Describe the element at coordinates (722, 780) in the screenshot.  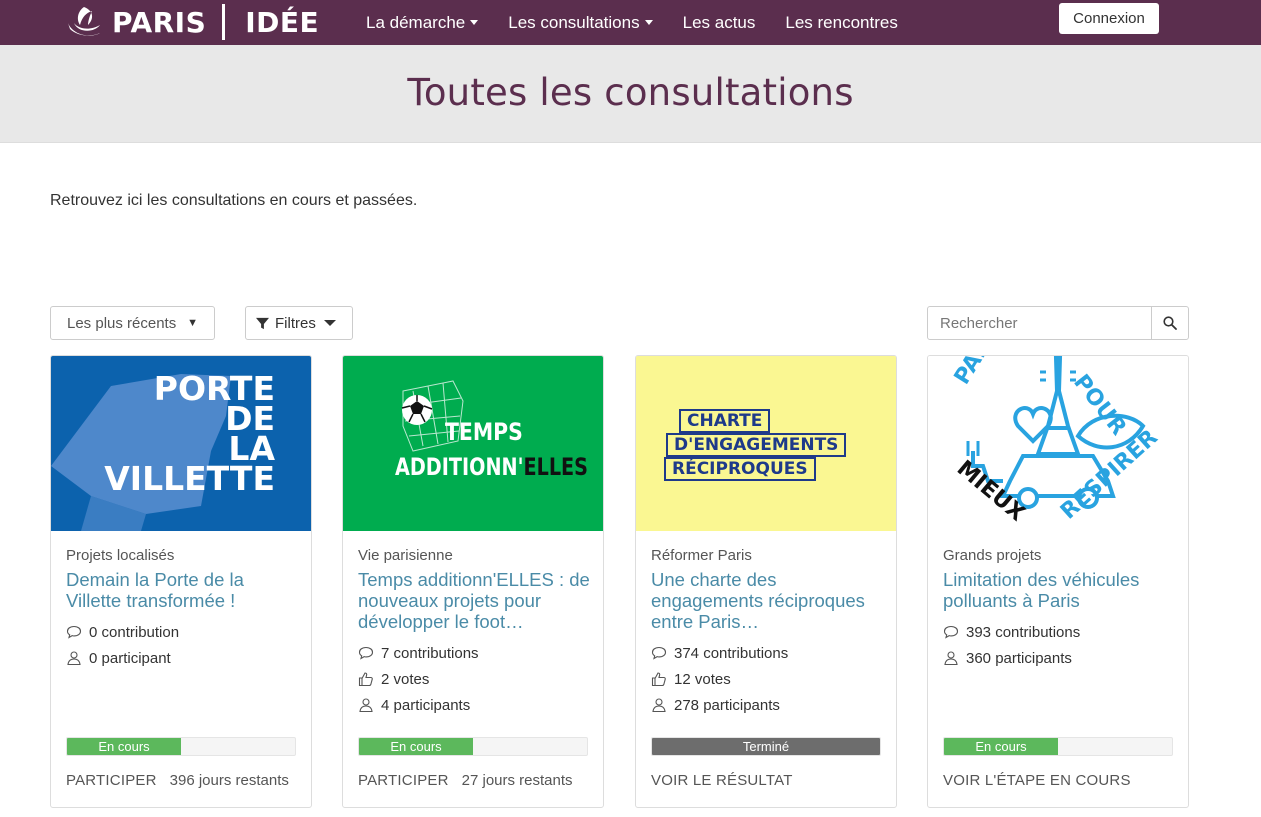
I see `view-result-link: VOIR LE RÉSULTAT` at that location.